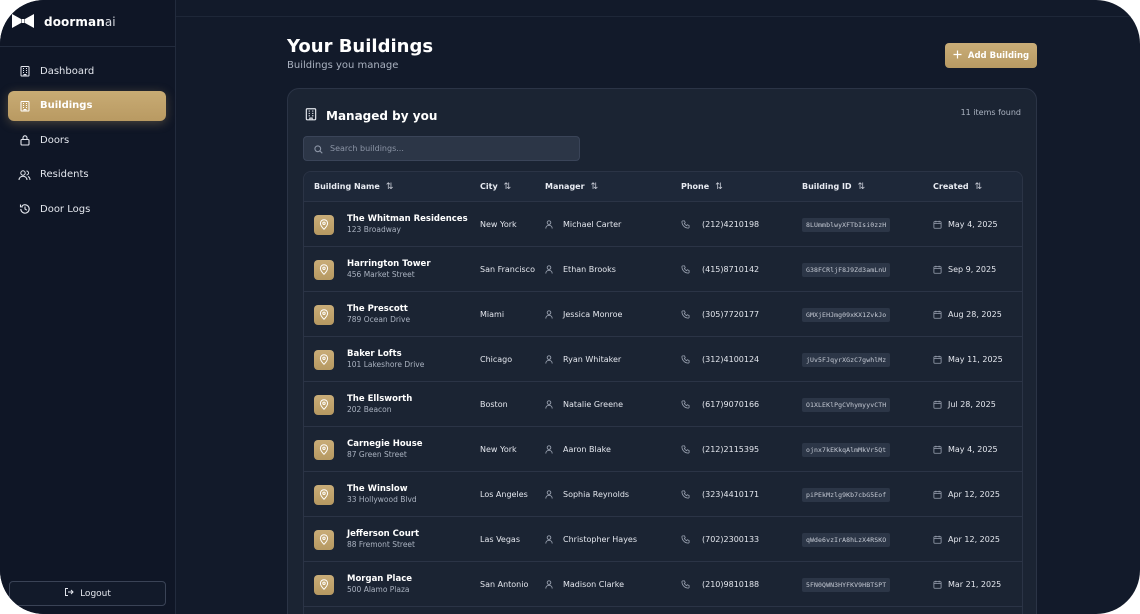 The height and width of the screenshot is (614, 1140). I want to click on city-cell: Miami, so click(492, 314).